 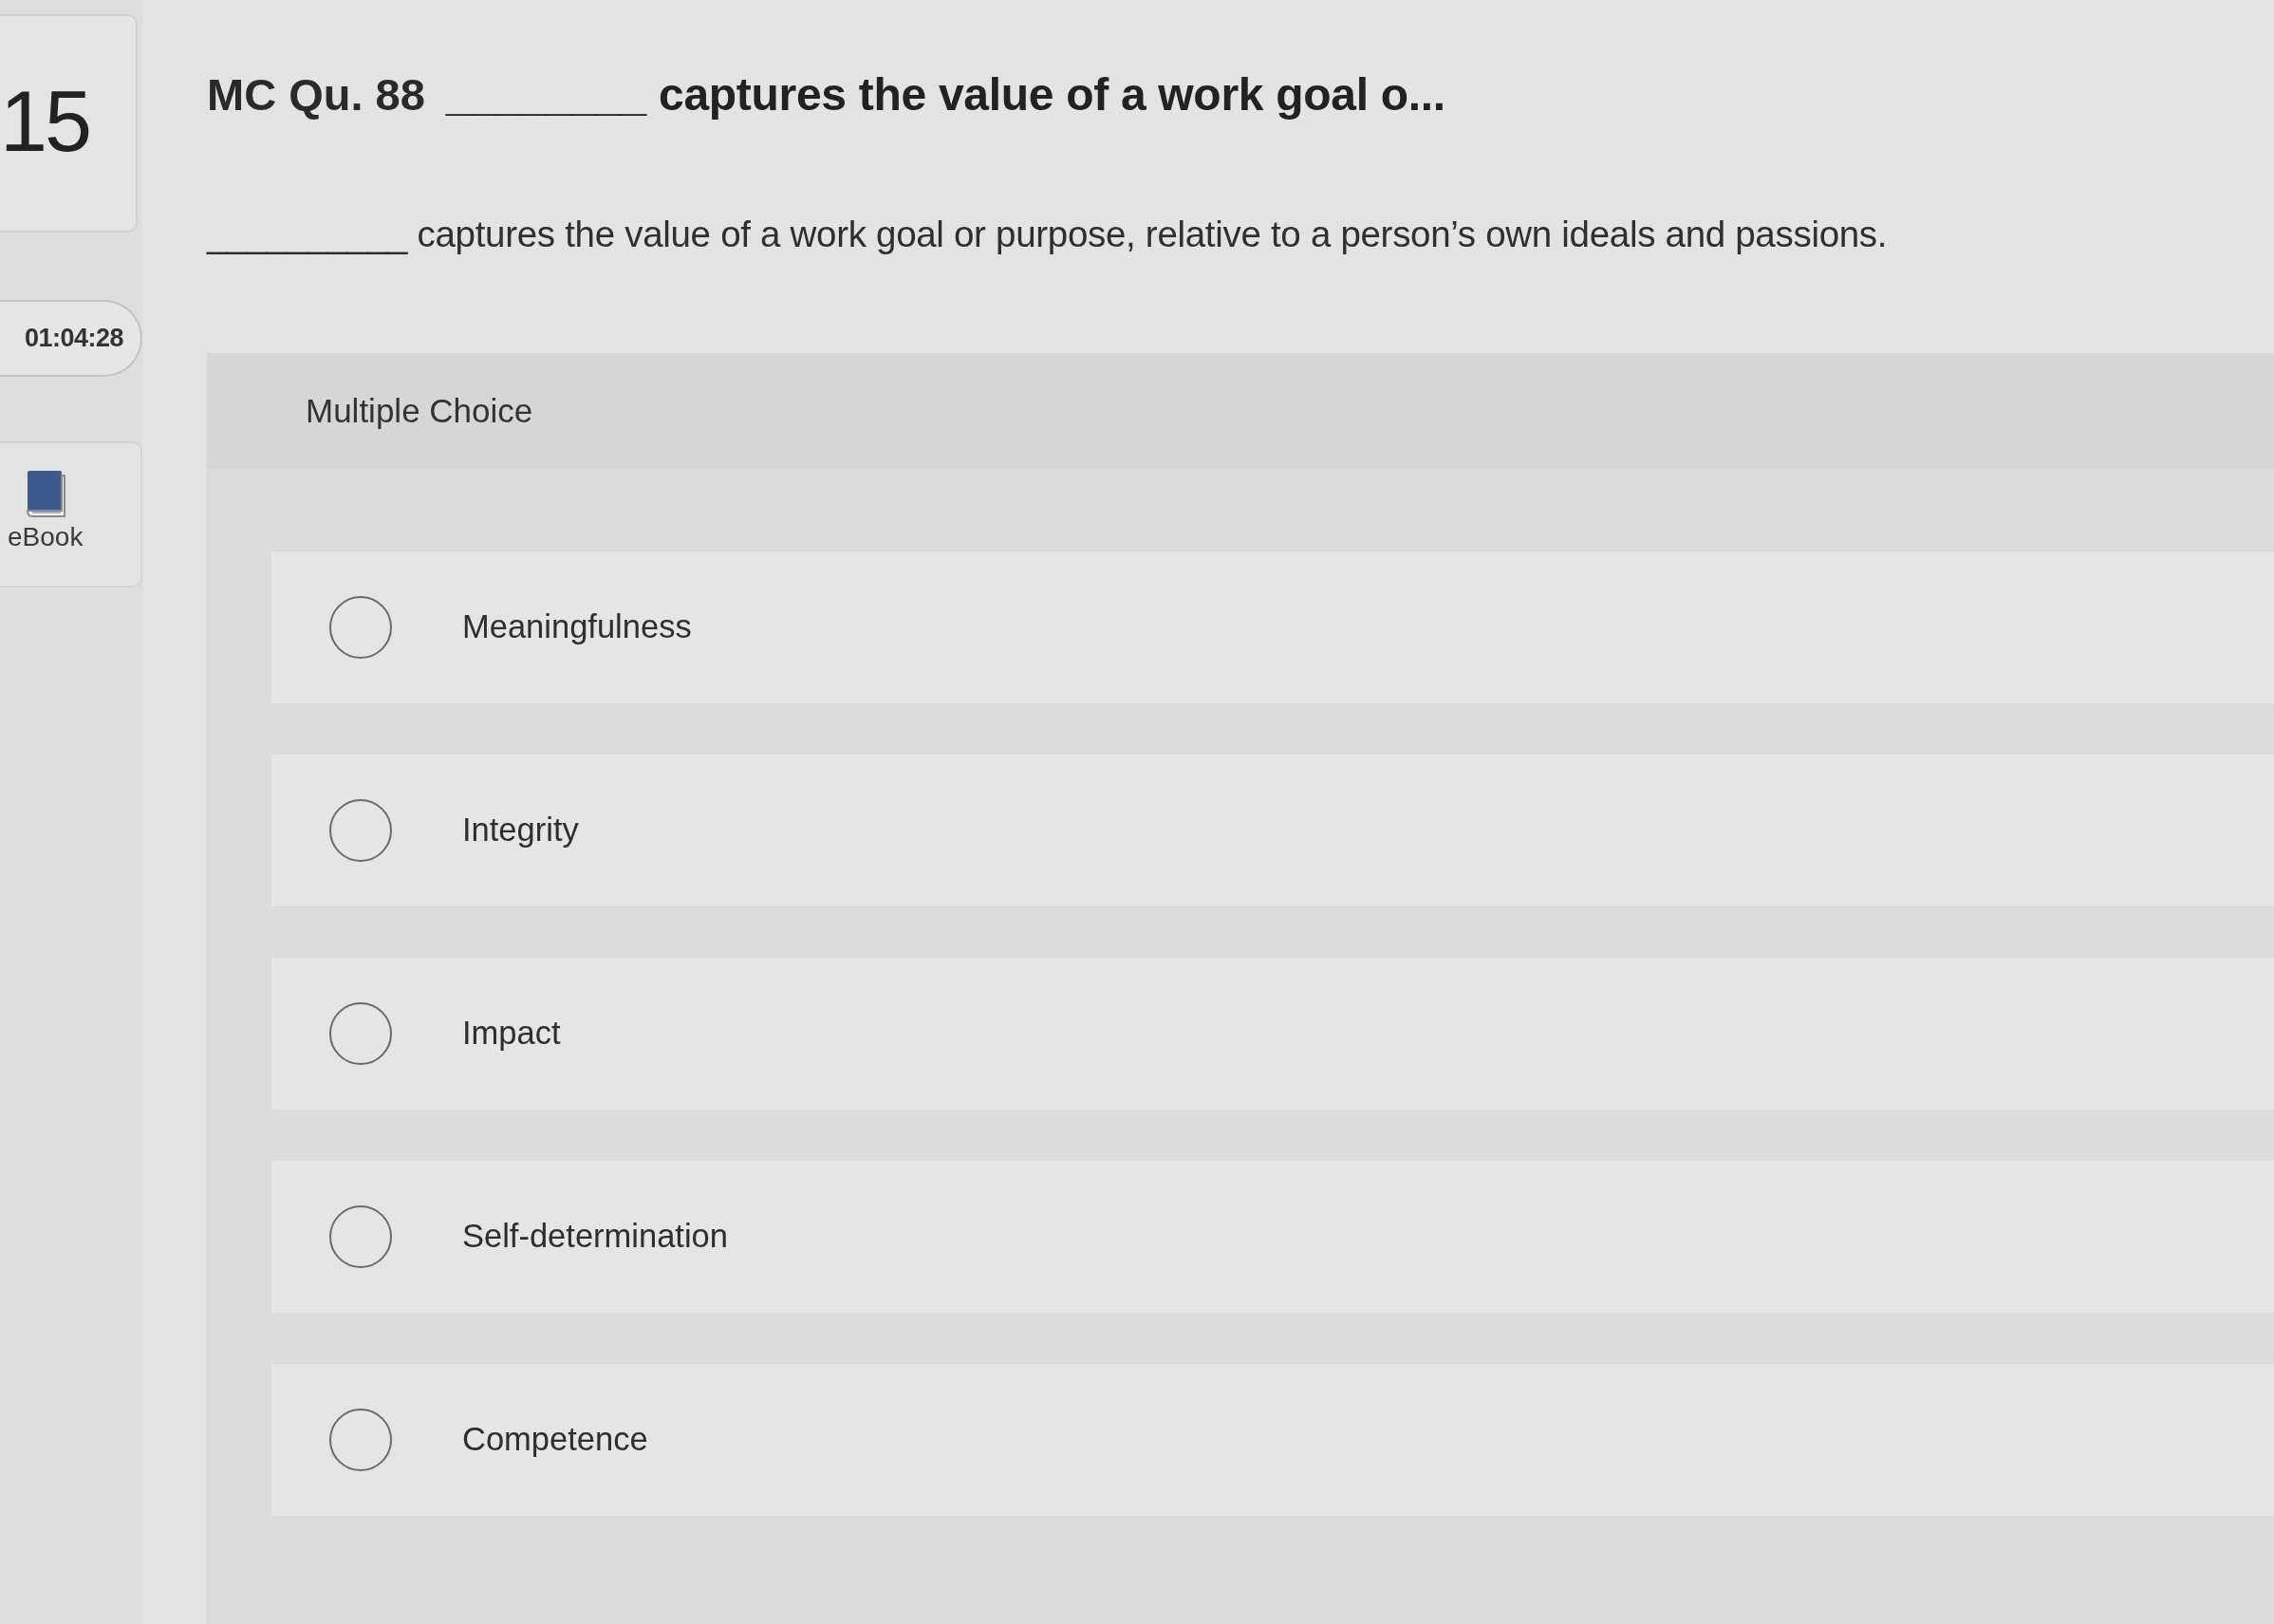 I want to click on answer-option: Impact, so click(x=1272, y=1034).